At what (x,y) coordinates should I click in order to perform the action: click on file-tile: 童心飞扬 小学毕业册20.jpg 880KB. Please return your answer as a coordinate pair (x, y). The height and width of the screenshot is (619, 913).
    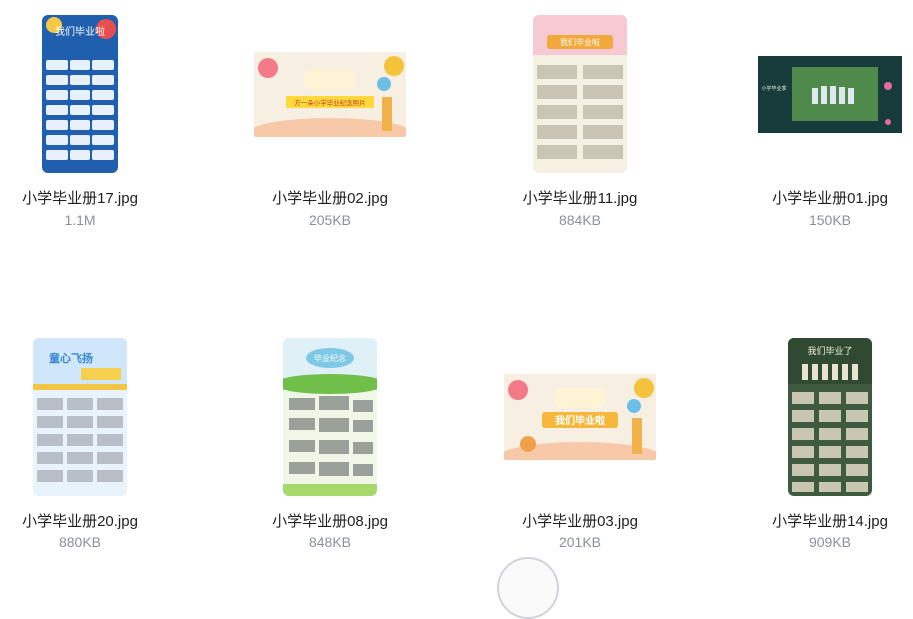
    Looking at the image, I should click on (90, 442).